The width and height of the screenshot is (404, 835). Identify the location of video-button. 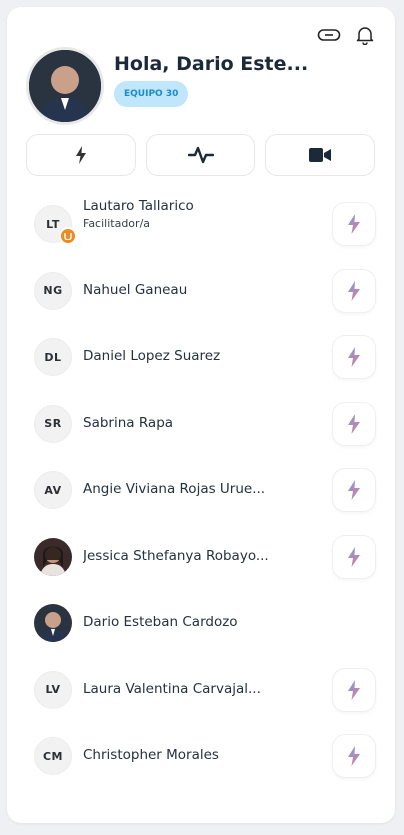
(320, 155).